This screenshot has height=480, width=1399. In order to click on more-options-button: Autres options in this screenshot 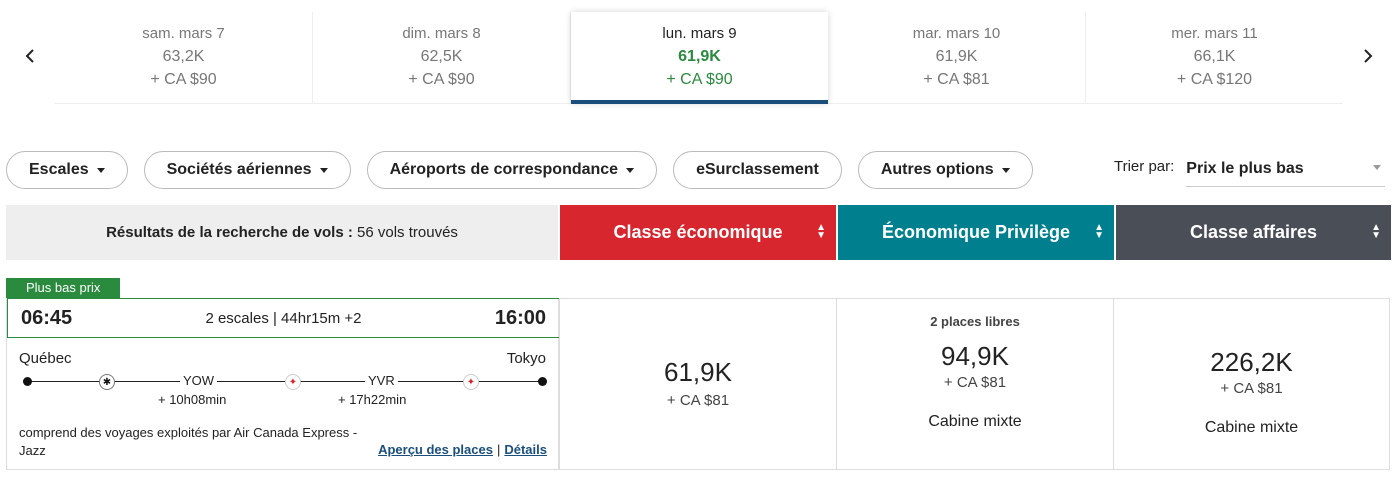, I will do `click(945, 170)`.